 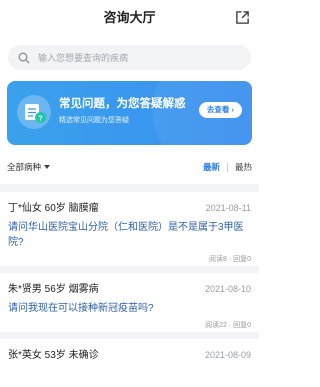 I want to click on question-date: 2021-08-09, so click(x=227, y=355).